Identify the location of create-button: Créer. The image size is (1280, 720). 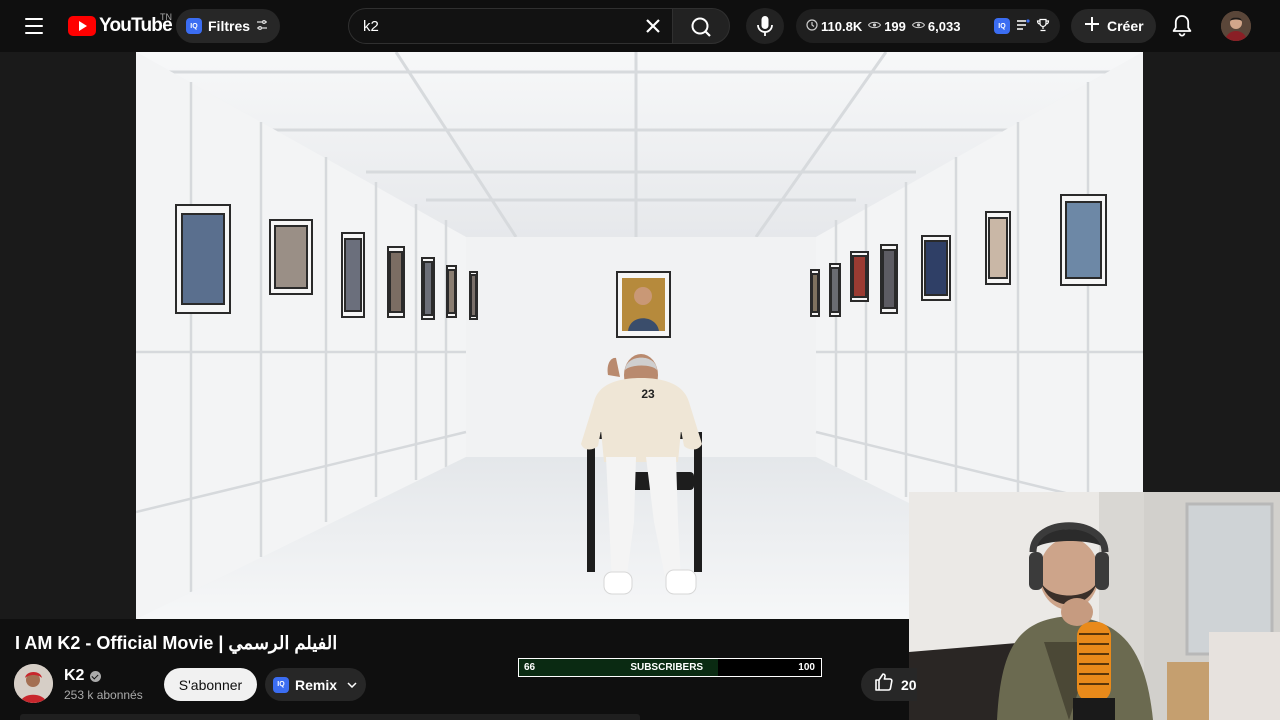
(1113, 26).